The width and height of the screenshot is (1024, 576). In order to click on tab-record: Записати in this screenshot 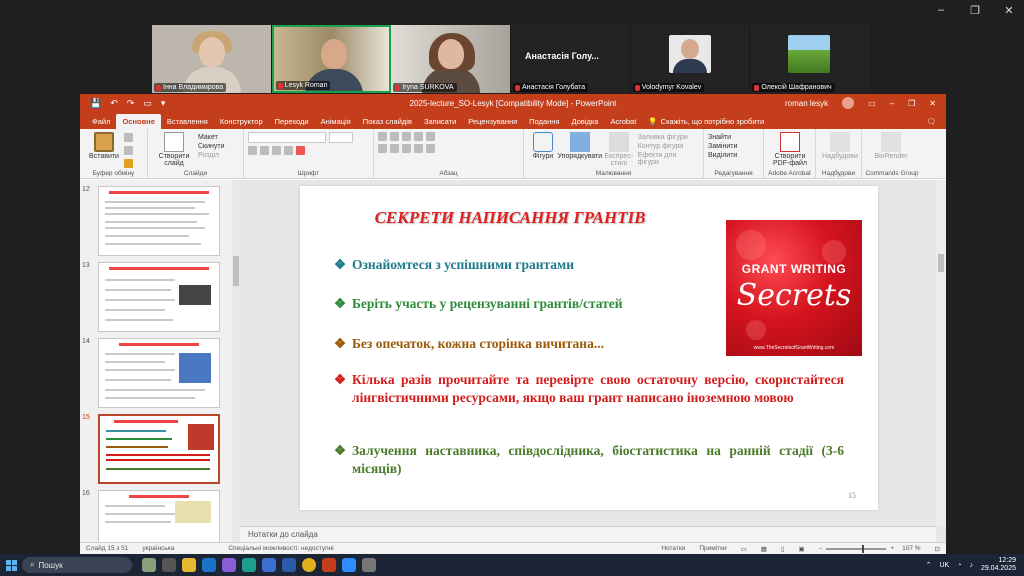, I will do `click(440, 121)`.